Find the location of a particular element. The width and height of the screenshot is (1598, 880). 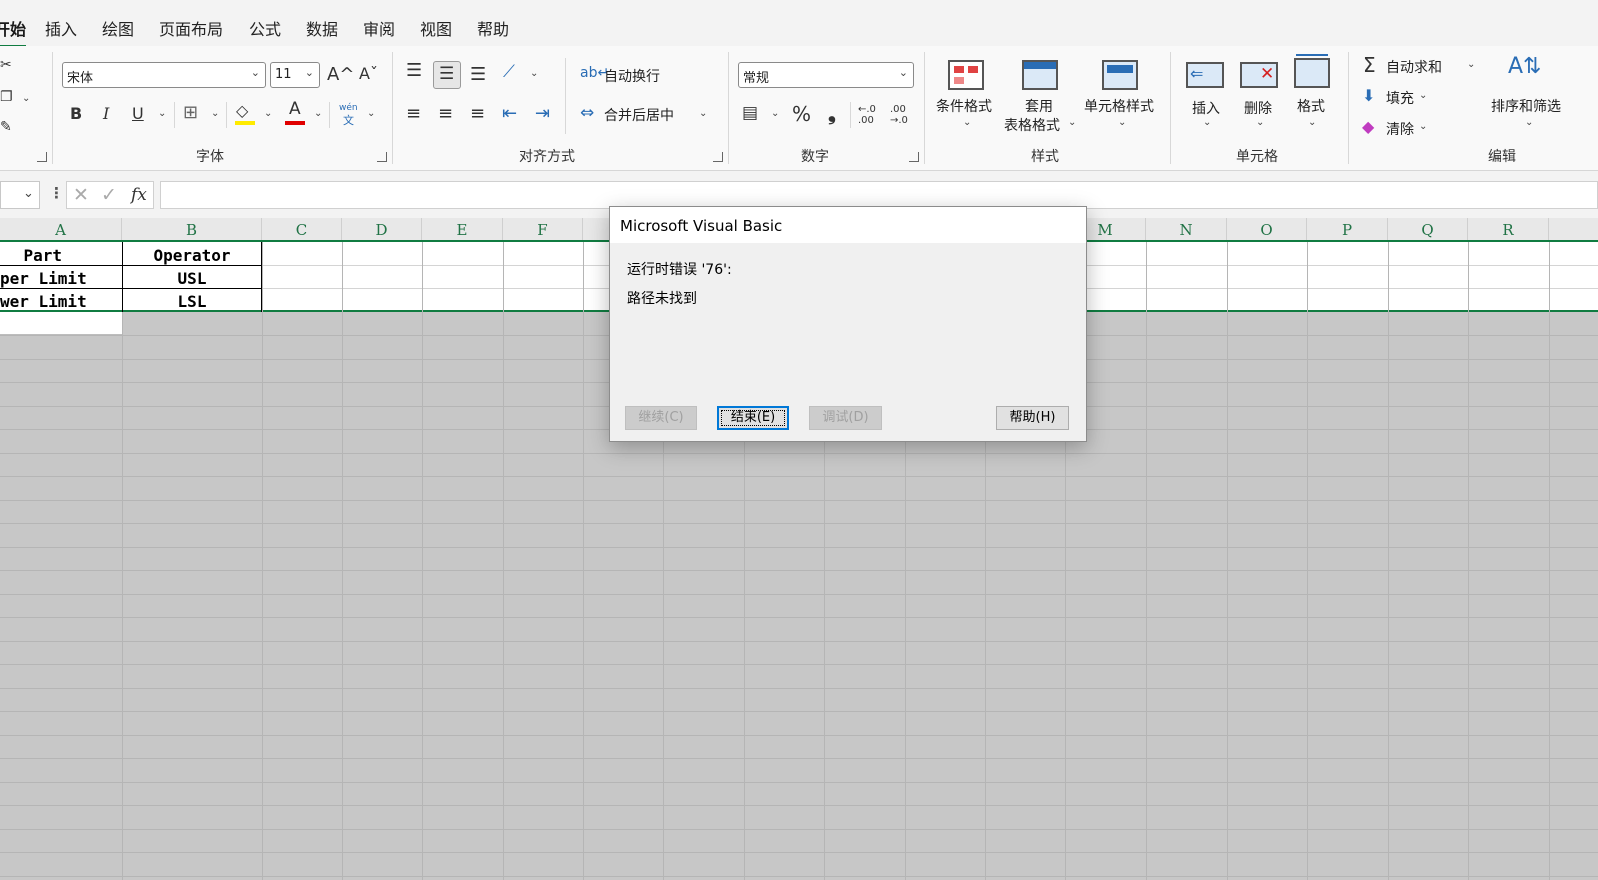

confirm-entry-icon: ✓ is located at coordinates (109, 195).